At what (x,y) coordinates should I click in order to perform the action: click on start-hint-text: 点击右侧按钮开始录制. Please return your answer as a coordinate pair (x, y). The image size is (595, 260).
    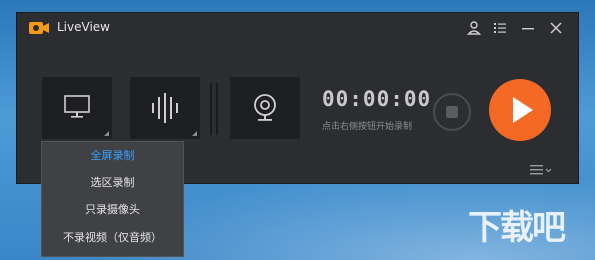
    Looking at the image, I should click on (367, 127).